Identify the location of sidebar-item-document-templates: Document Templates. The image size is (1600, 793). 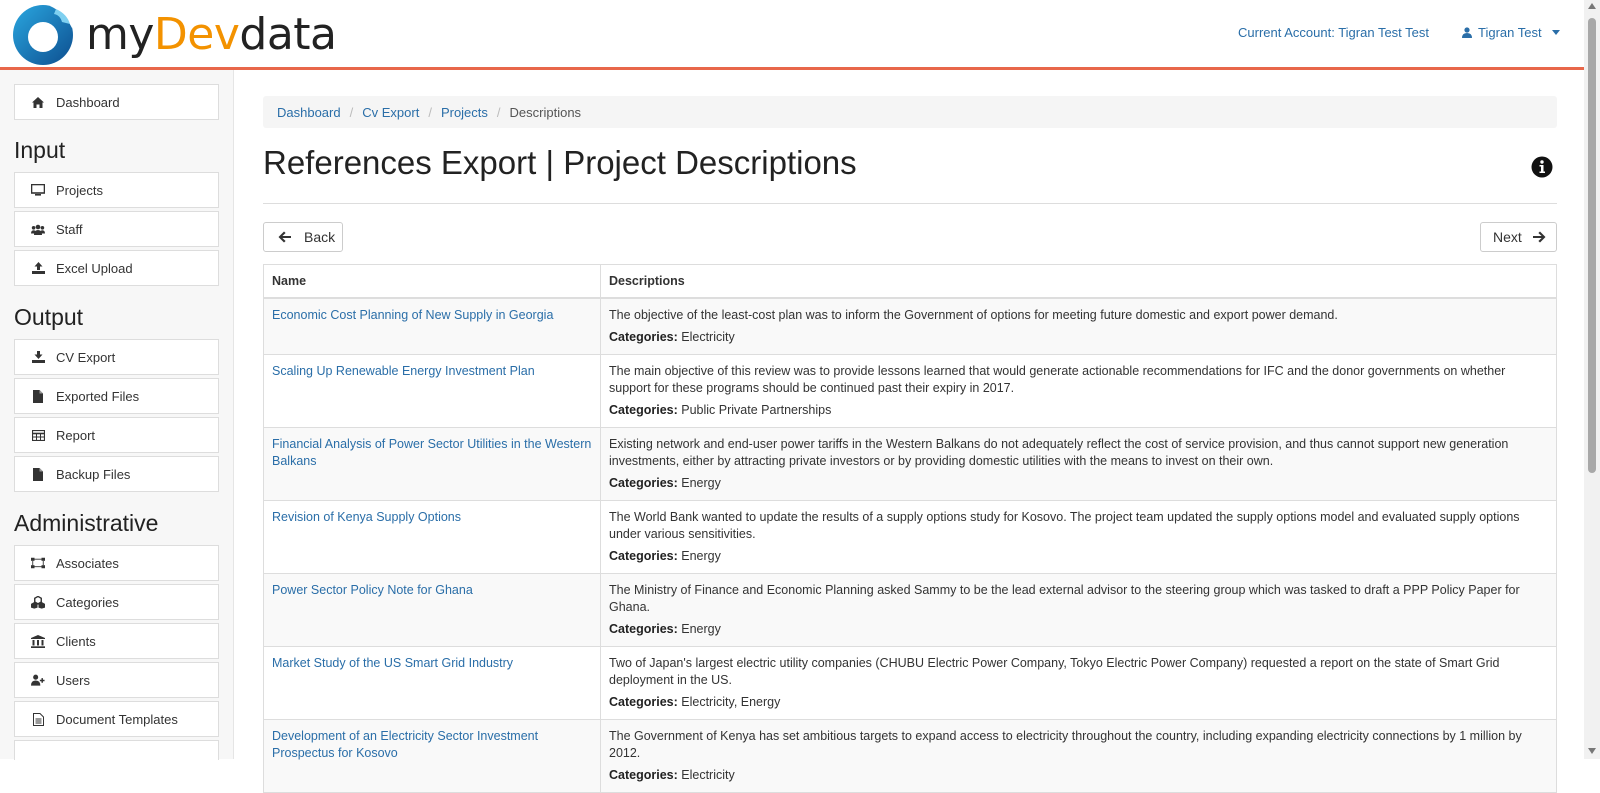
(116, 719).